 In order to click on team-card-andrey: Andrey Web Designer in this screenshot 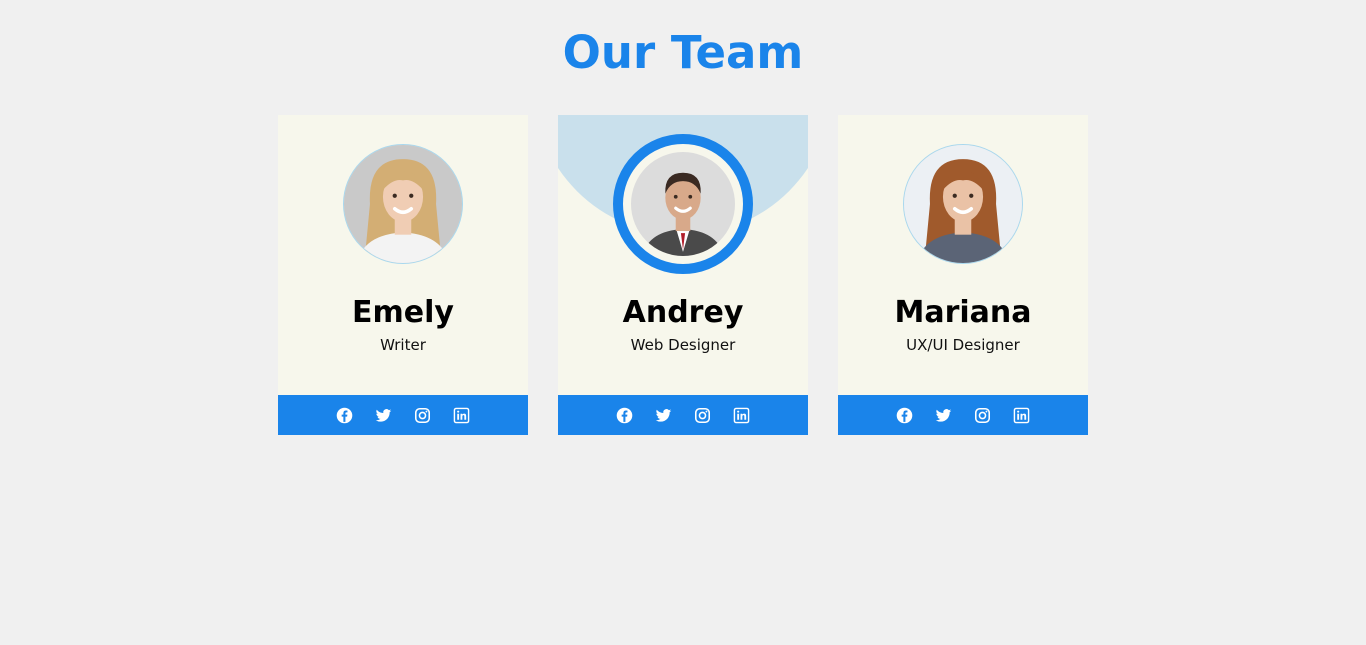, I will do `click(683, 275)`.